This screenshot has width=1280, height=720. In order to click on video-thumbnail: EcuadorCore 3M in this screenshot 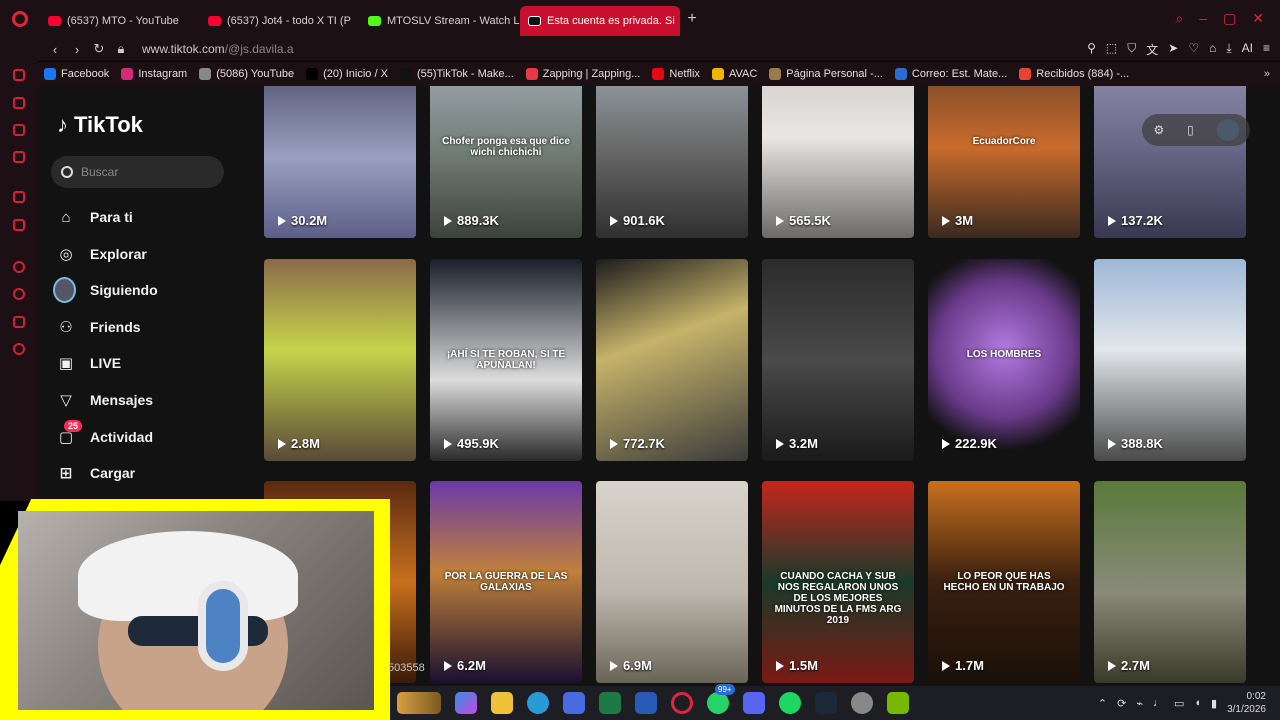, I will do `click(1004, 162)`.